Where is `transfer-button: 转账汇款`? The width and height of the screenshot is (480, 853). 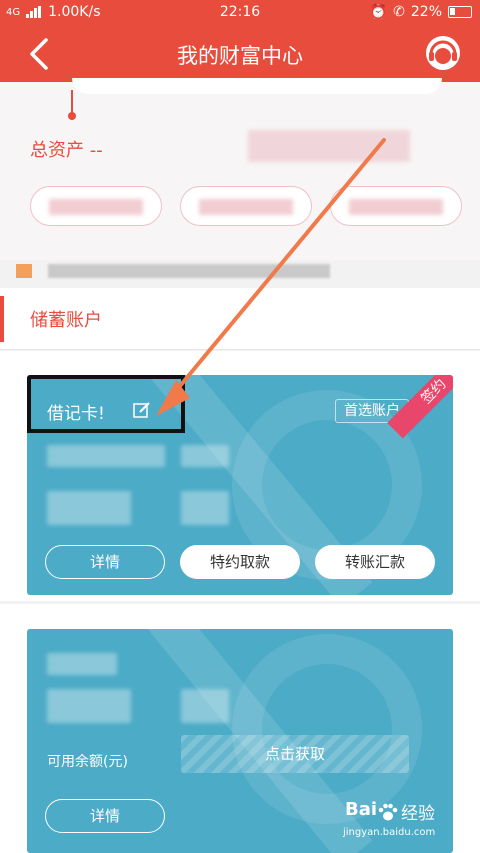
transfer-button: 转账汇款 is located at coordinates (375, 562).